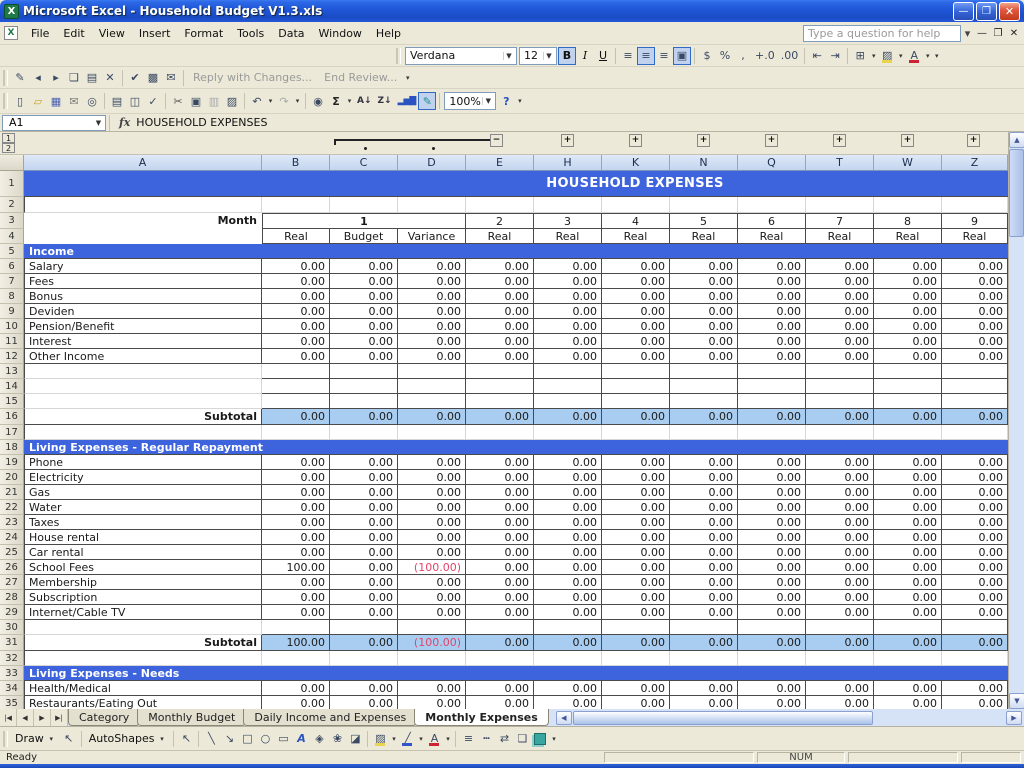 The image size is (1024, 768). I want to click on percent-icon: %, so click(725, 56).